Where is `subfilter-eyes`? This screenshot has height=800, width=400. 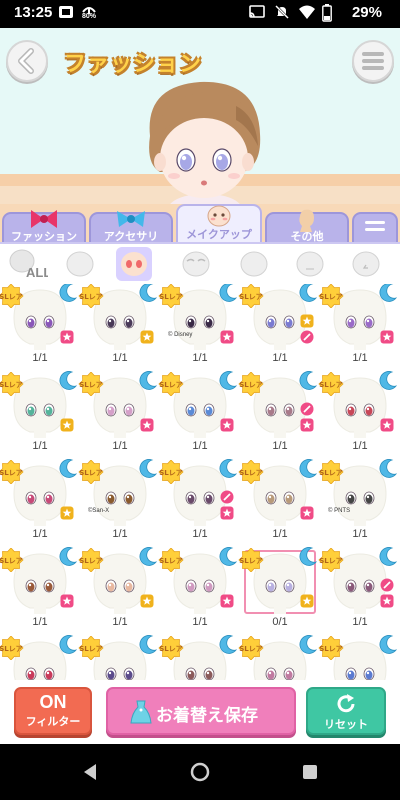 subfilter-eyes is located at coordinates (134, 264).